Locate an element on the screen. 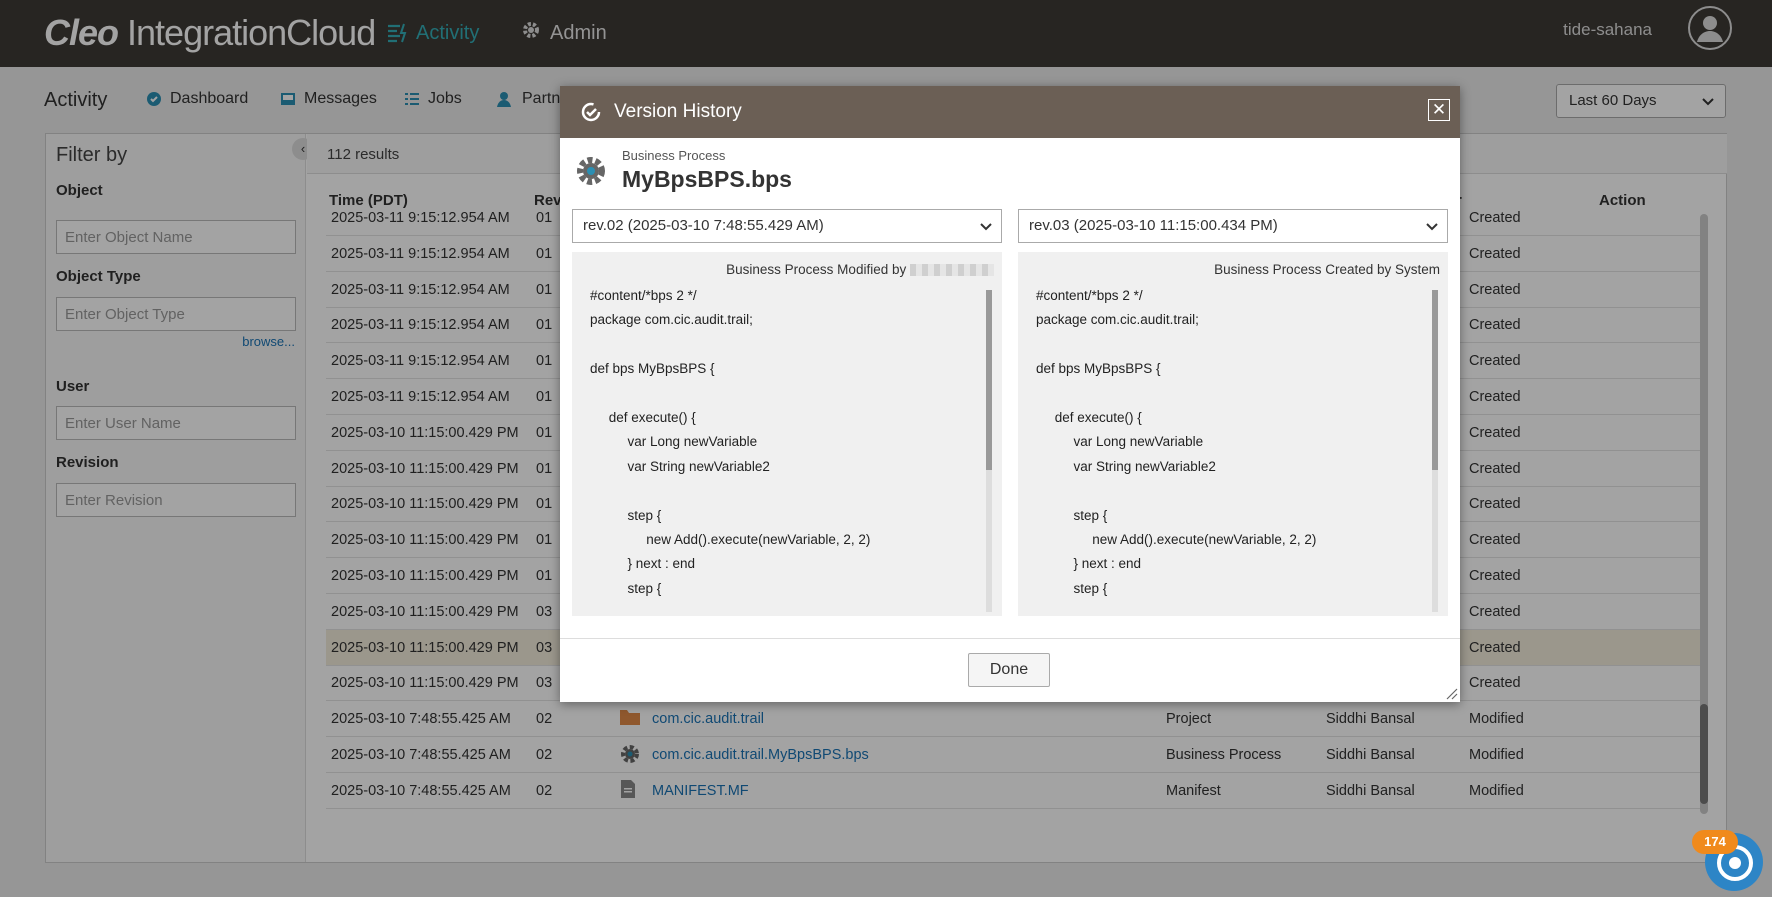 Image resolution: width=1772 pixels, height=897 pixels. notification-badge: 174 is located at coordinates (1715, 842).